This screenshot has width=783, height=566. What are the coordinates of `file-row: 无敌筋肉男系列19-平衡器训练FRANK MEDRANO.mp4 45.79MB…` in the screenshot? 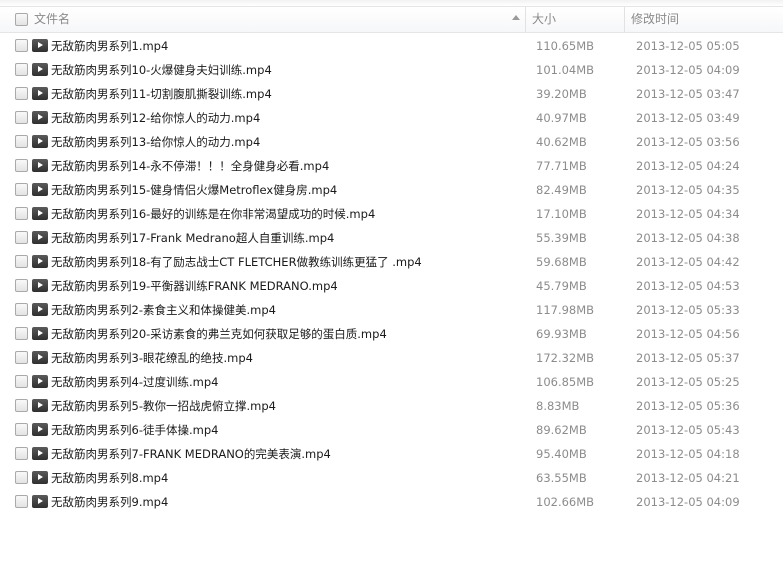 It's located at (391, 286).